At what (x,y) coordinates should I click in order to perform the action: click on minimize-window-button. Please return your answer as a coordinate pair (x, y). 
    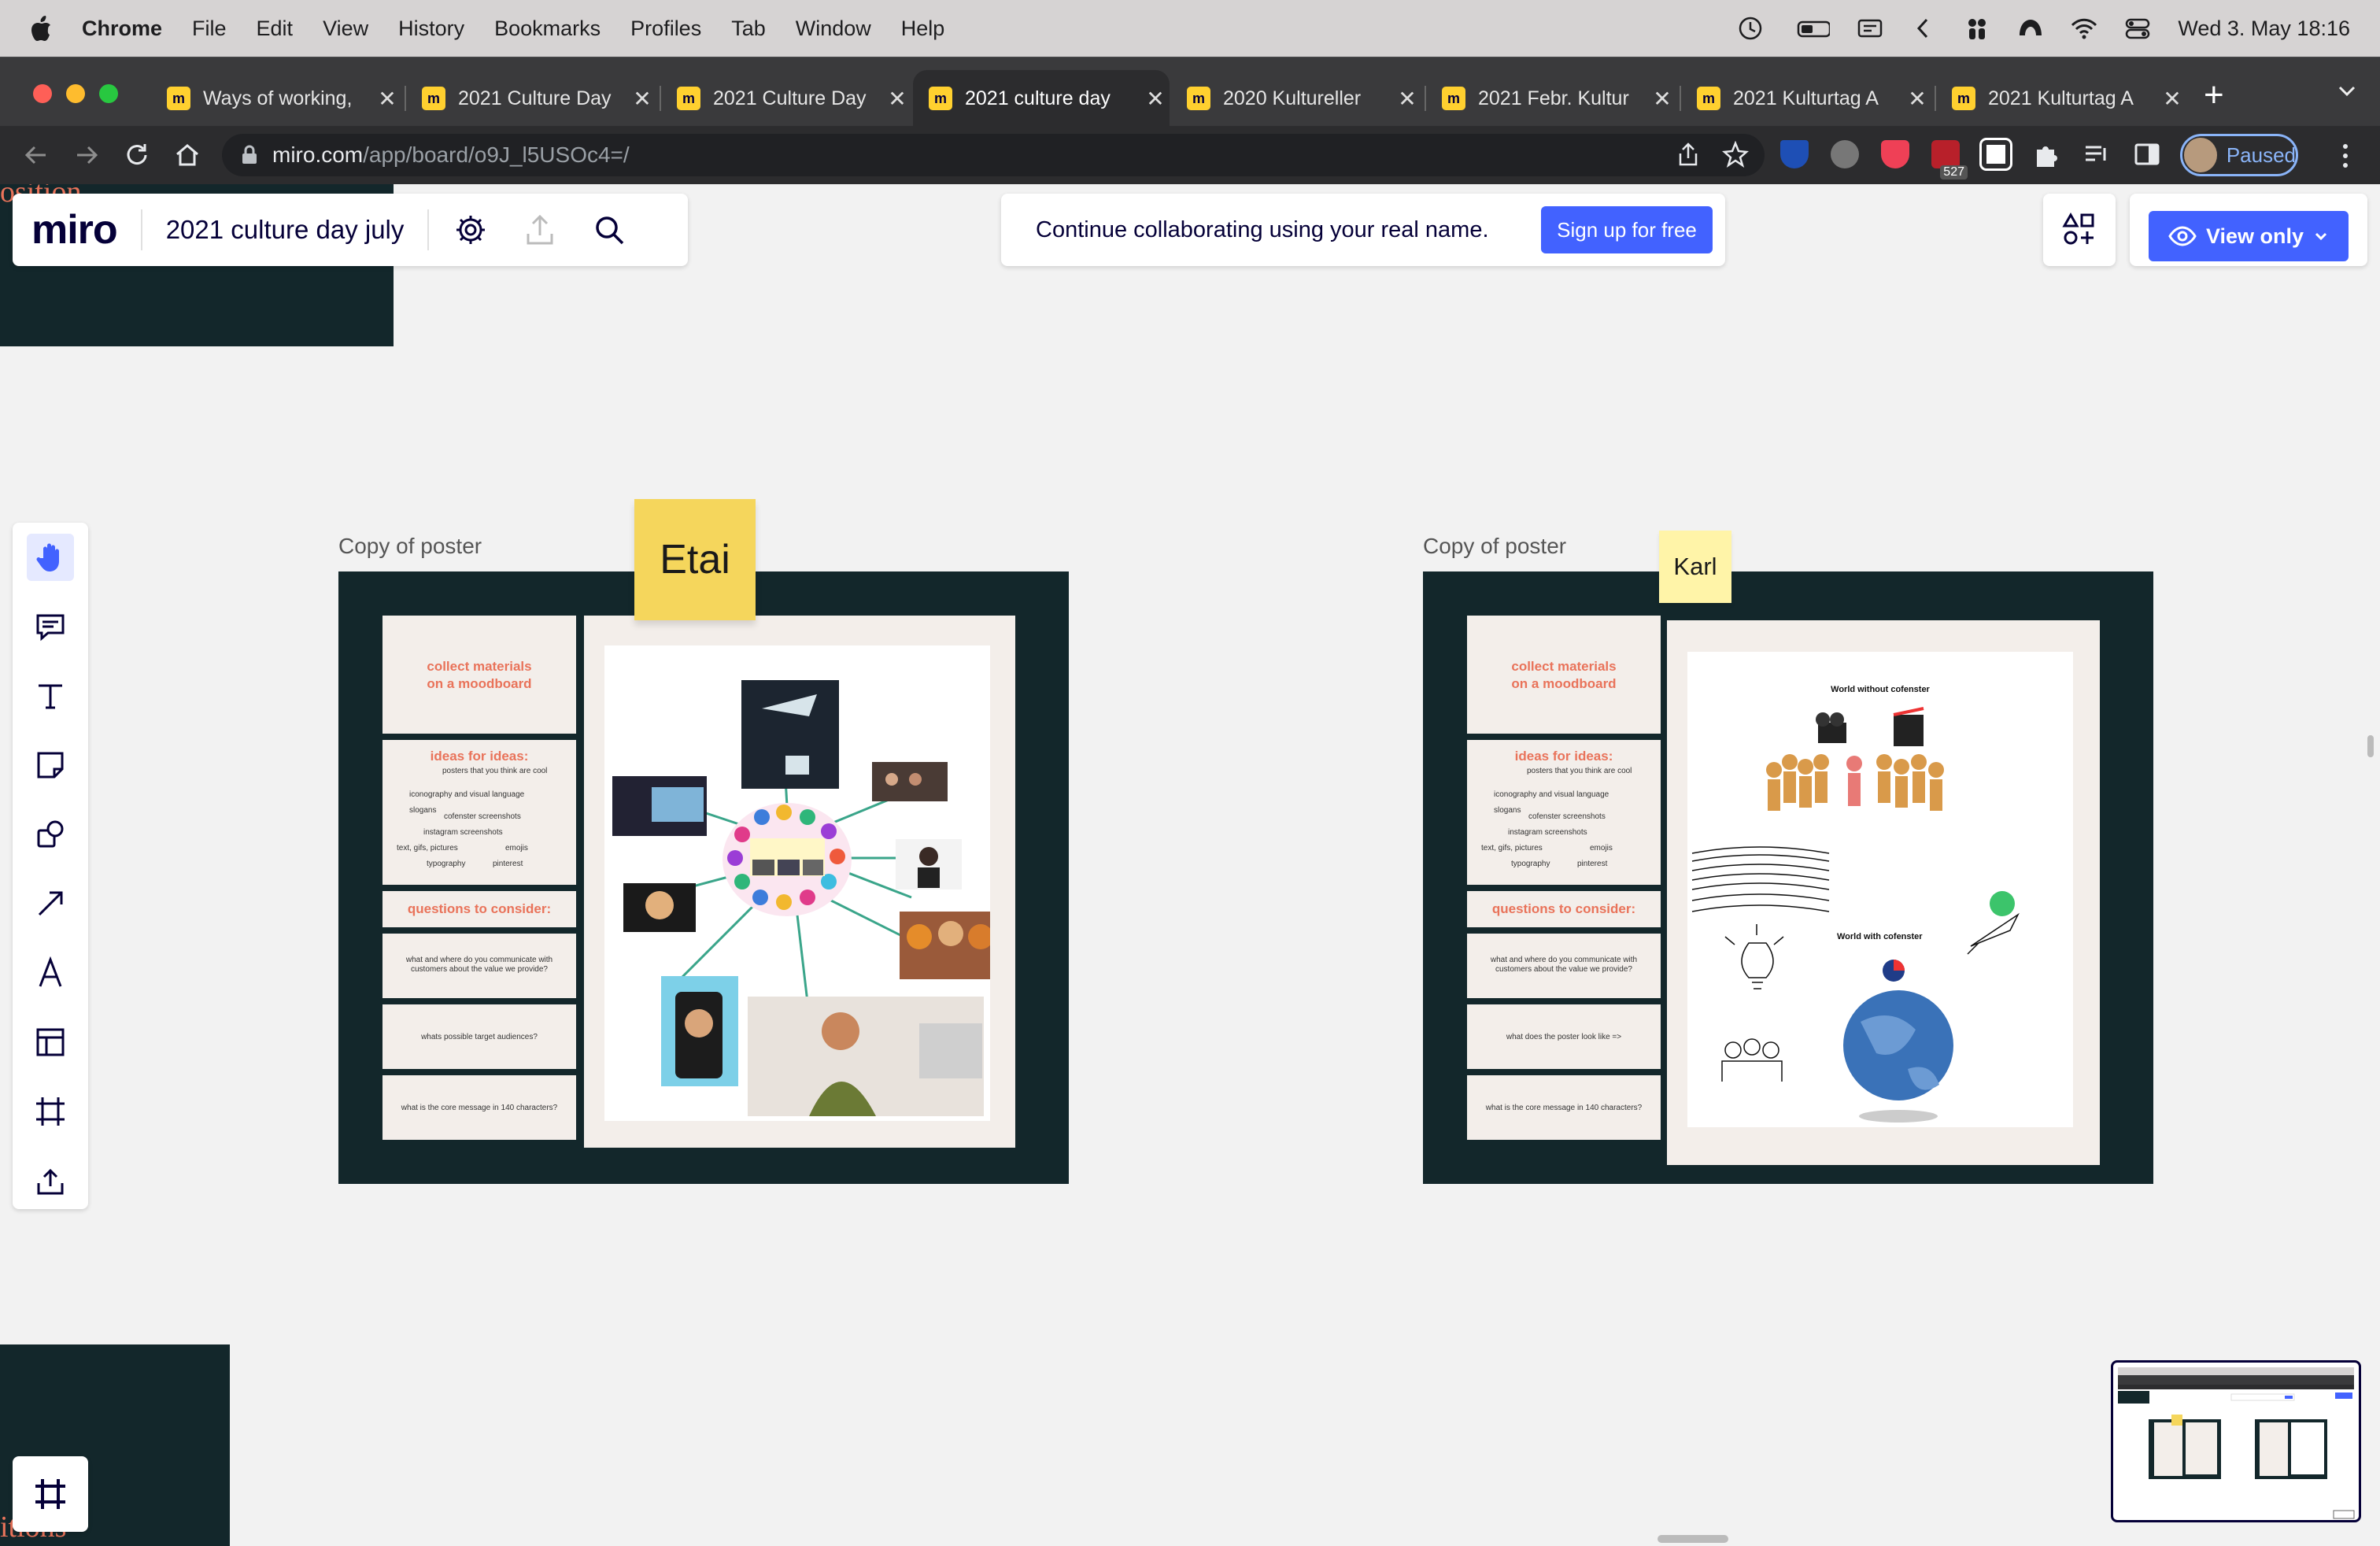
    Looking at the image, I should click on (75, 94).